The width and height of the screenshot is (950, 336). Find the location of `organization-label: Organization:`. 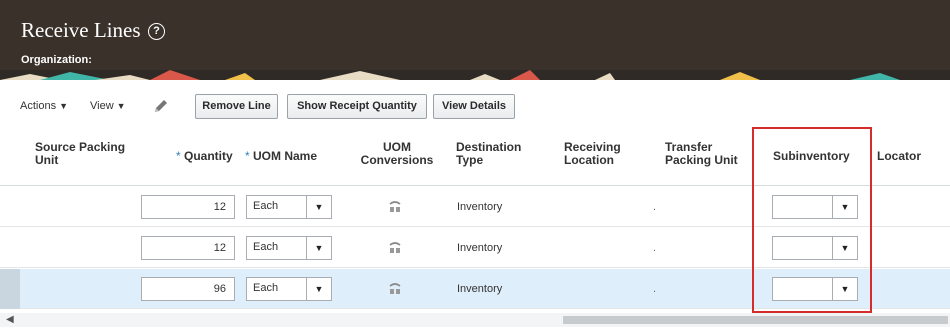

organization-label: Organization: is located at coordinates (56, 60).